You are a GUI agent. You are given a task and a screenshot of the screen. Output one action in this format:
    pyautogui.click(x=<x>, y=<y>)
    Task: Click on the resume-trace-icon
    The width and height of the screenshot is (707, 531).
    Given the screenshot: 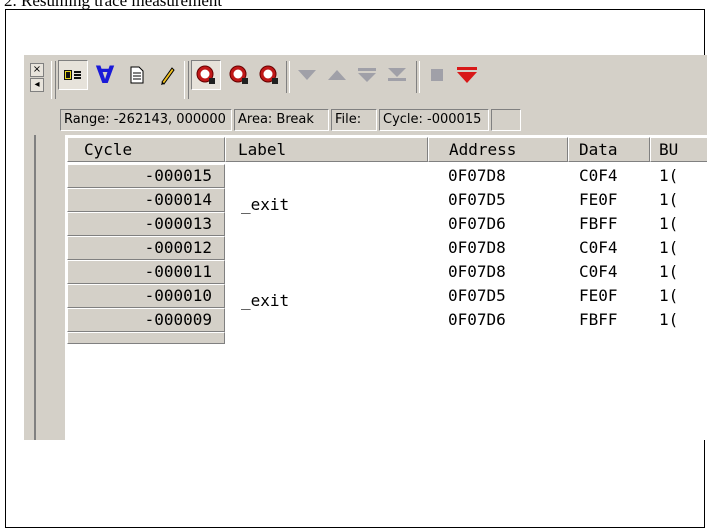 What is the action you would take?
    pyautogui.click(x=467, y=75)
    